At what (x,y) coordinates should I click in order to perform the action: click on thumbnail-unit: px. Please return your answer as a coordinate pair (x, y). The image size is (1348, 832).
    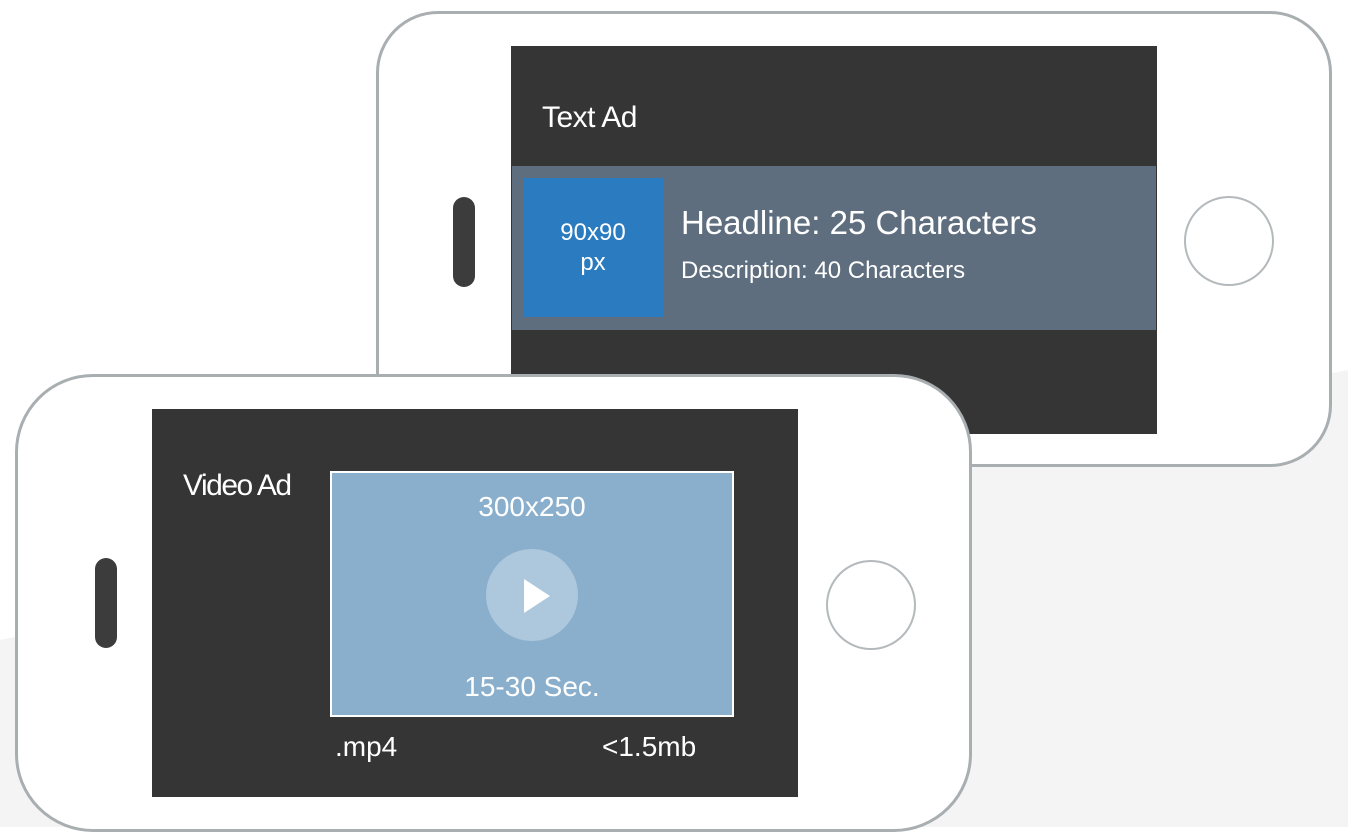
    Looking at the image, I should click on (593, 262).